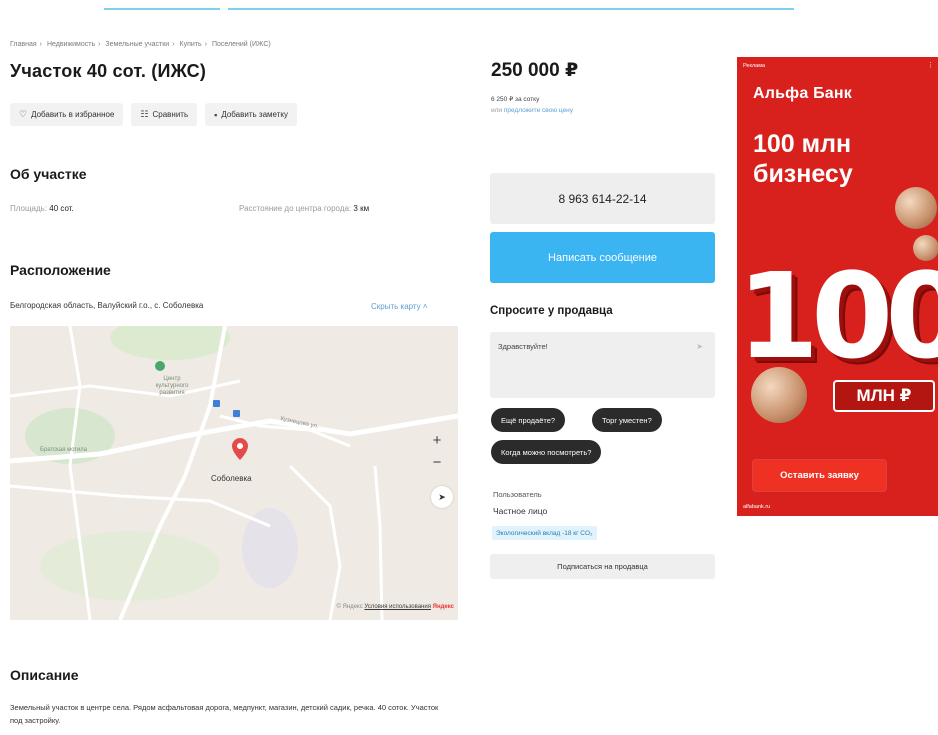 Image resolution: width=938 pixels, height=735 pixels. I want to click on distance-param: Расстояние до центра города: 3 км, so click(304, 208).